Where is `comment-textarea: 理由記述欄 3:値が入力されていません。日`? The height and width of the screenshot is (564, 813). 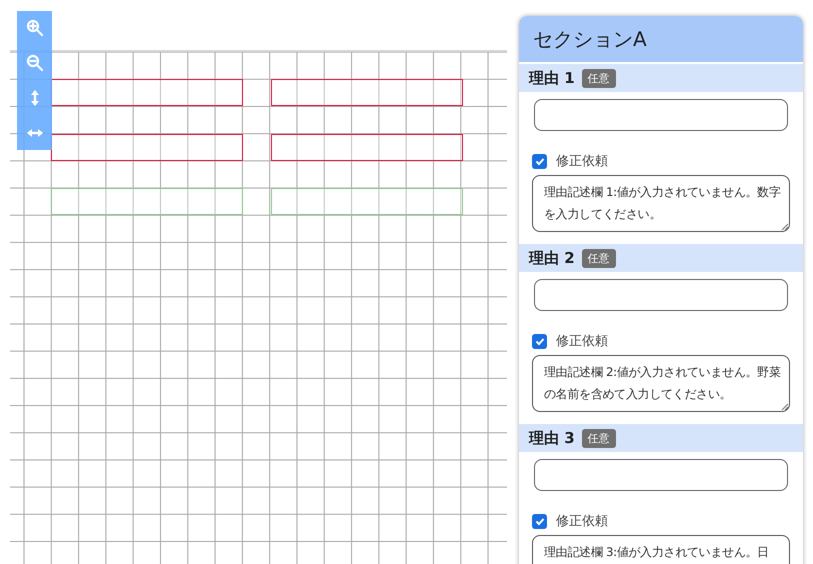 comment-textarea: 理由記述欄 3:値が入力されていません。日 is located at coordinates (661, 549).